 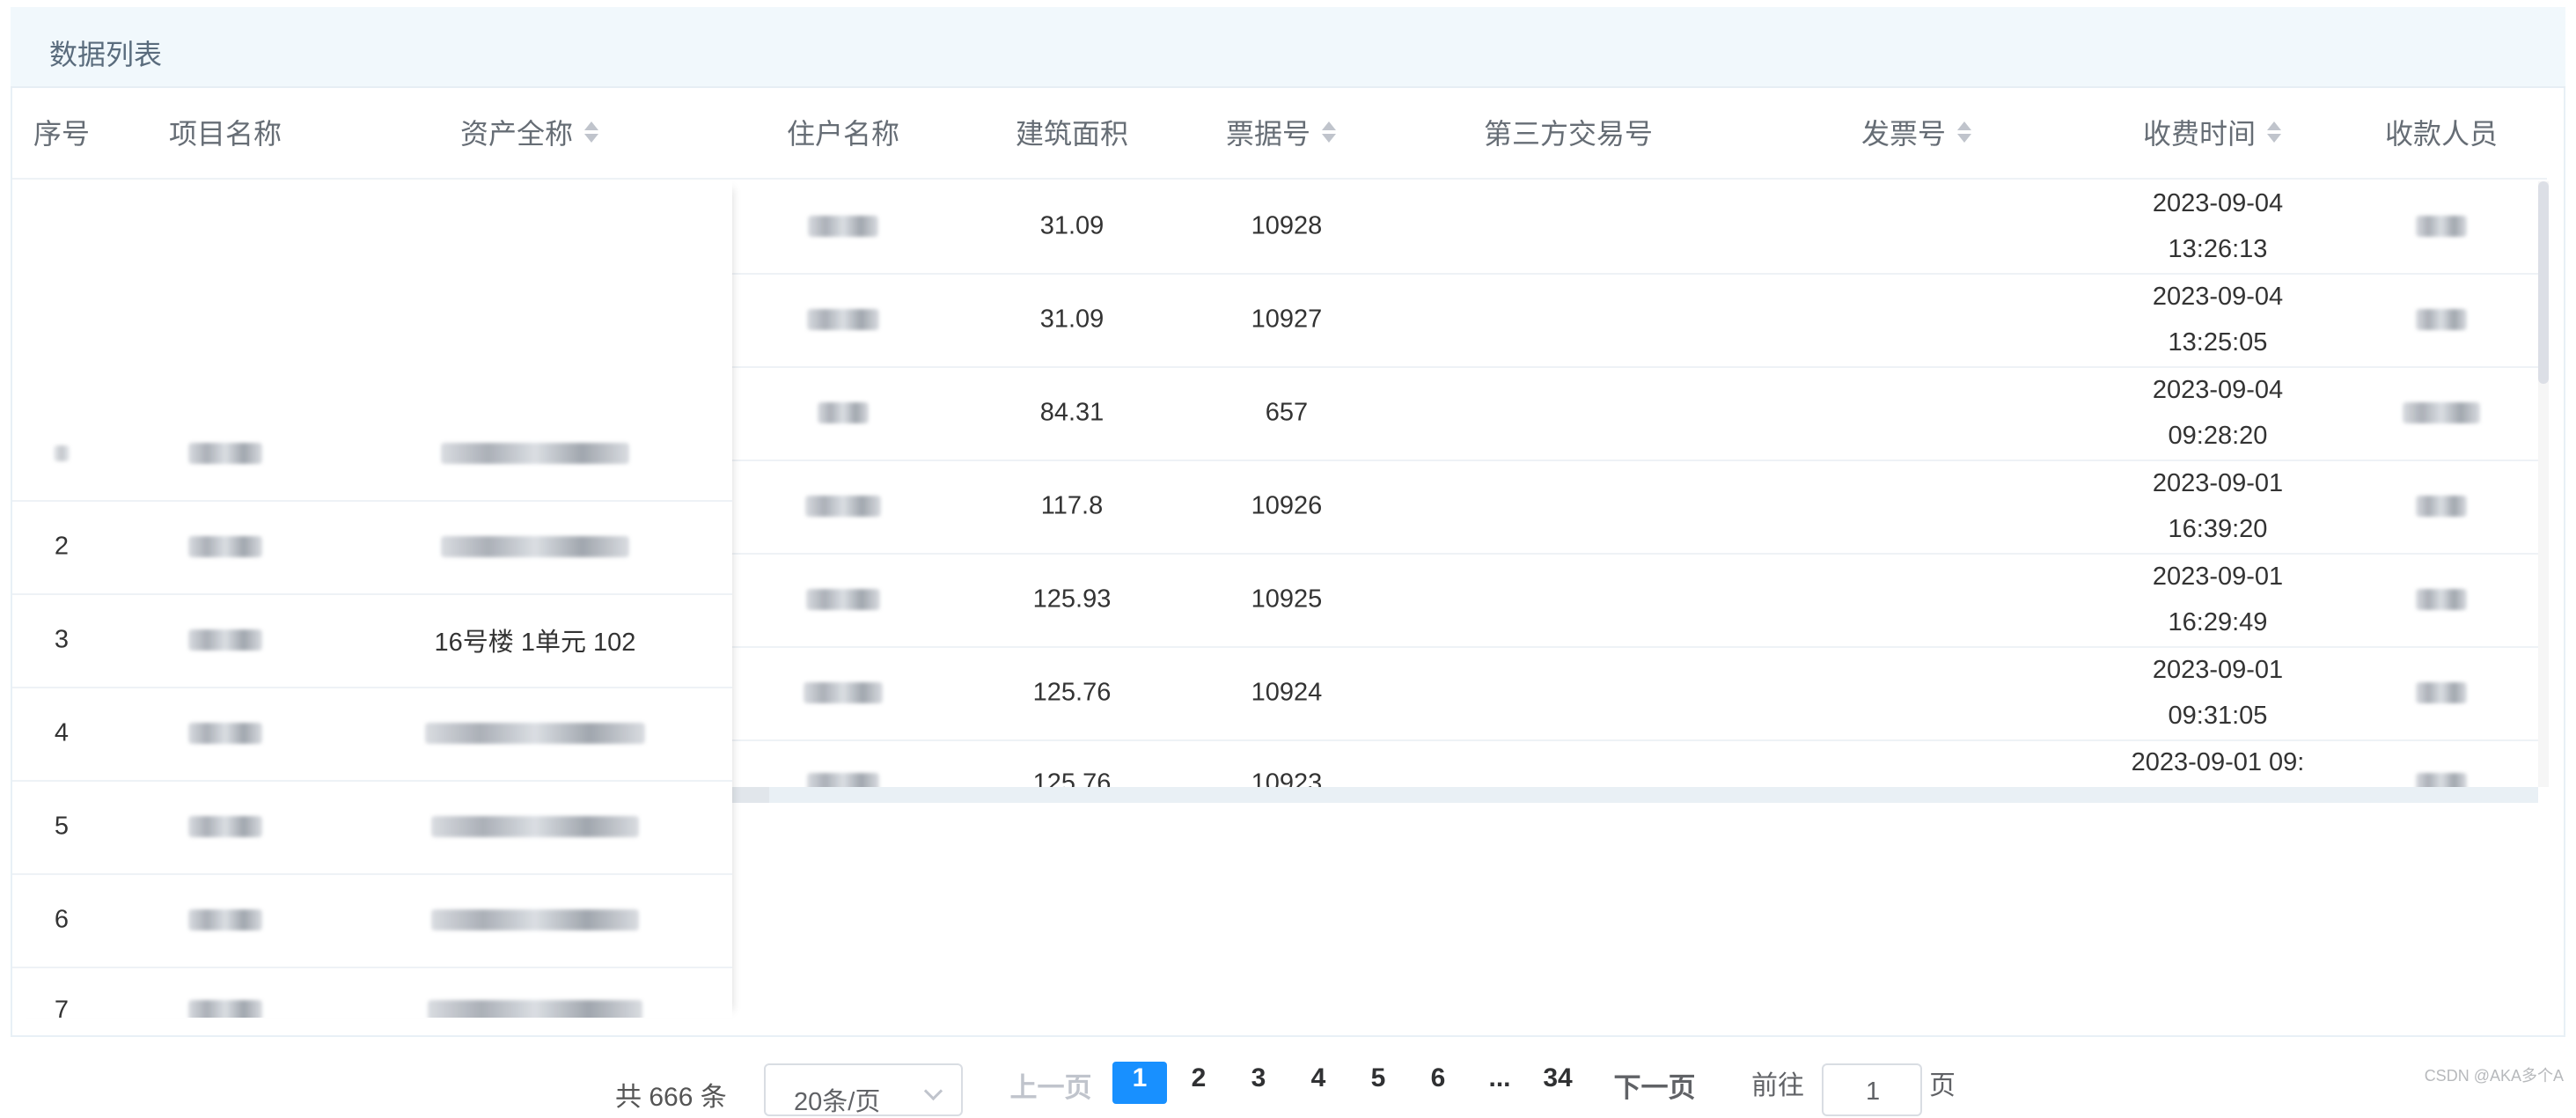 I want to click on goto-label: 前往, so click(x=1777, y=1082).